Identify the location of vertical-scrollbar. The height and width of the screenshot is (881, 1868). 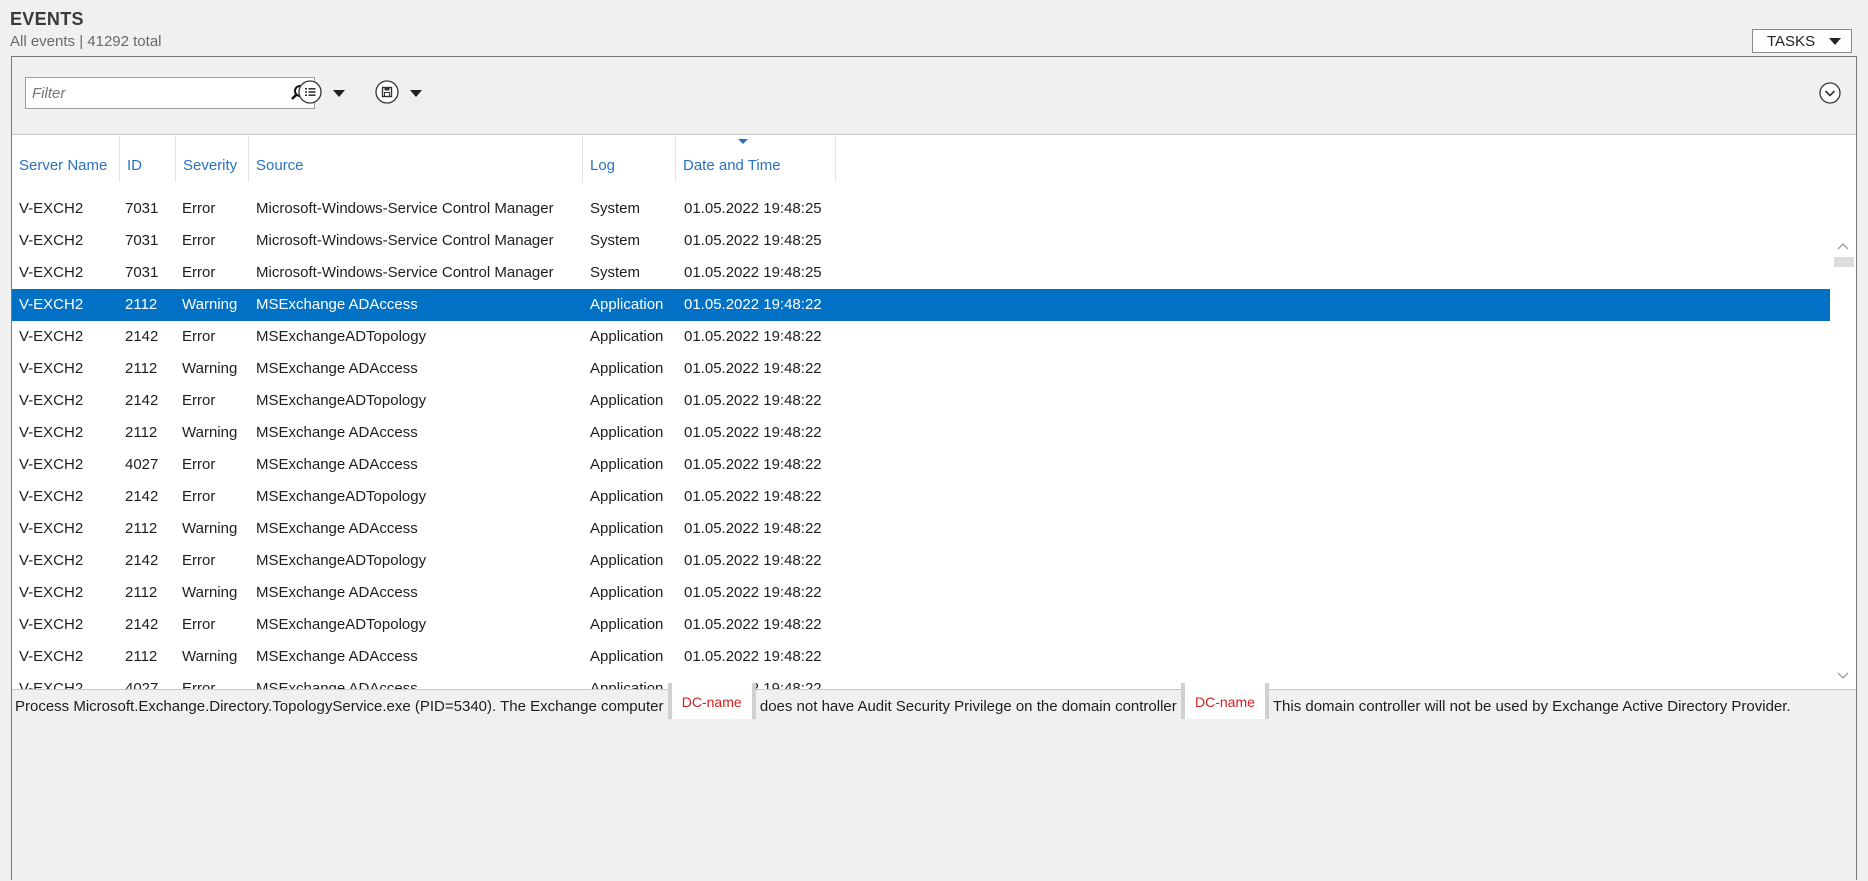
(1843, 460).